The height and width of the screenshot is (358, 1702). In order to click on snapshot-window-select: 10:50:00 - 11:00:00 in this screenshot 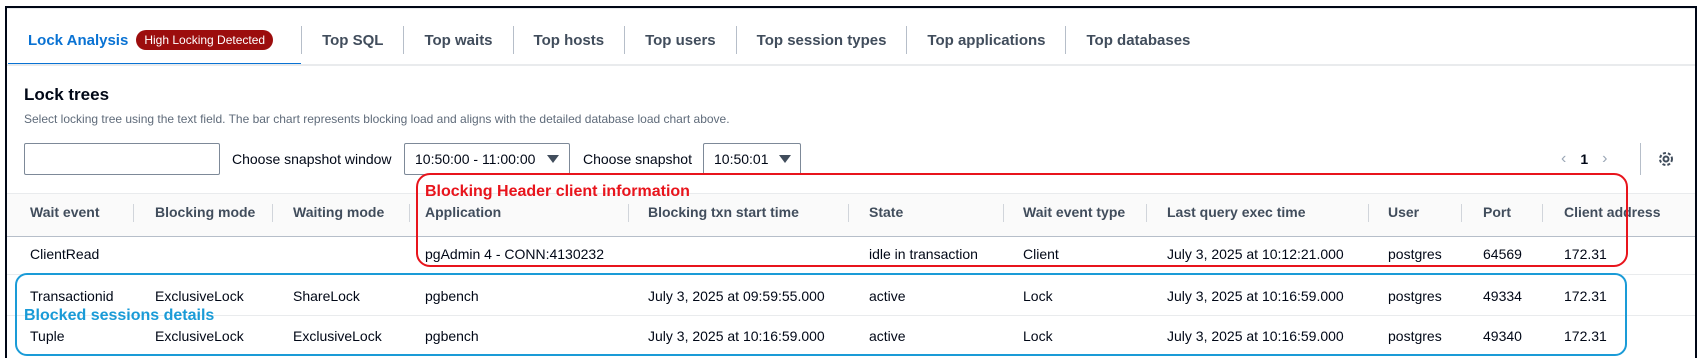, I will do `click(487, 159)`.